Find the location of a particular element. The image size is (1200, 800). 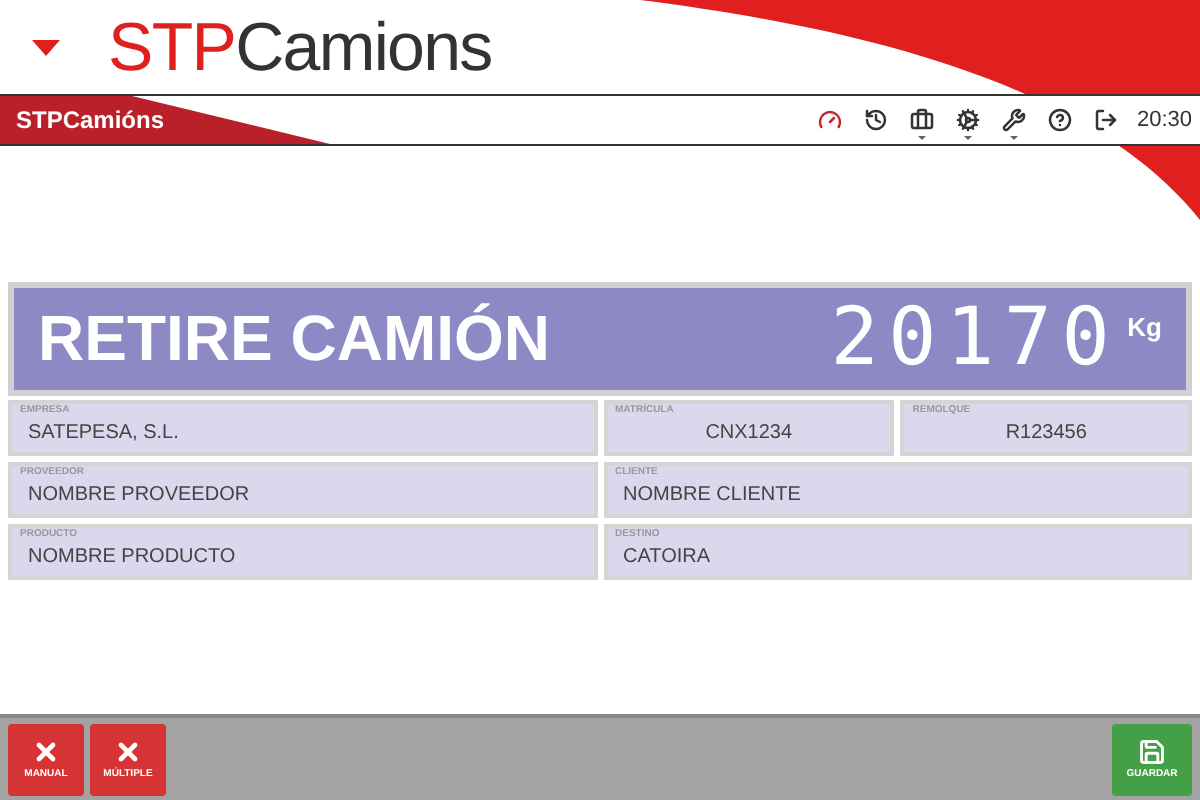

field-value: SATEPESA, S.L. is located at coordinates (103, 433).